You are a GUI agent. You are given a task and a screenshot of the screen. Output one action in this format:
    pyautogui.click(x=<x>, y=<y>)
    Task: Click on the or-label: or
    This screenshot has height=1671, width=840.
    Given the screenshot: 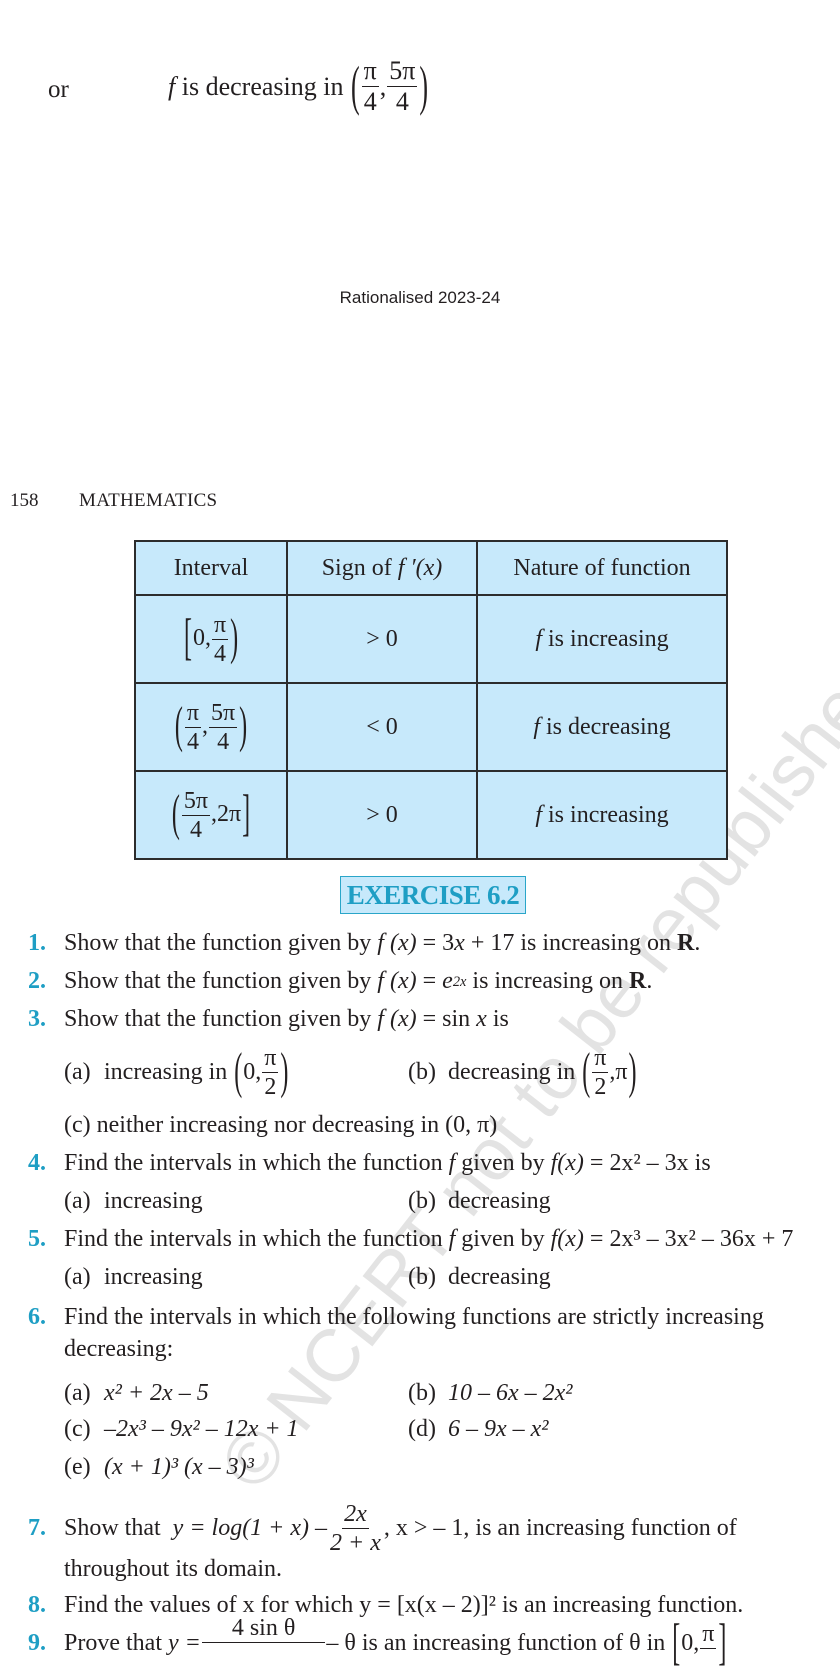 What is the action you would take?
    pyautogui.click(x=58, y=89)
    